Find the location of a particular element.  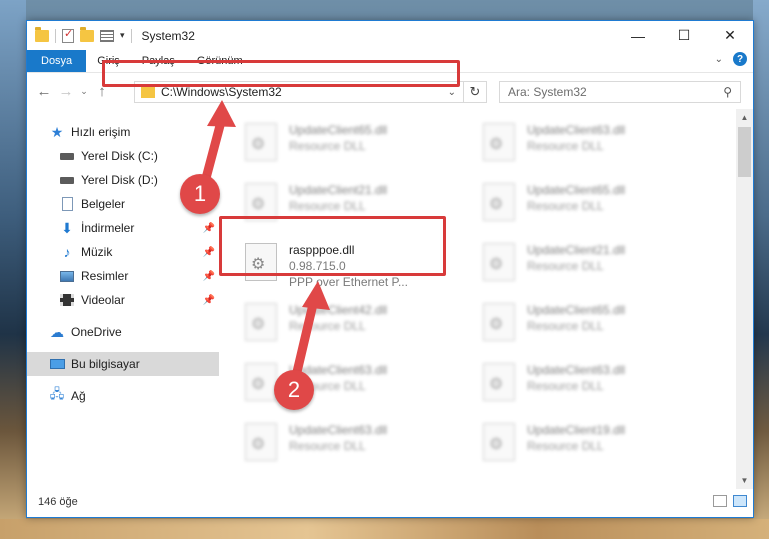

address-bar-highlight is located at coordinates (281, 73).